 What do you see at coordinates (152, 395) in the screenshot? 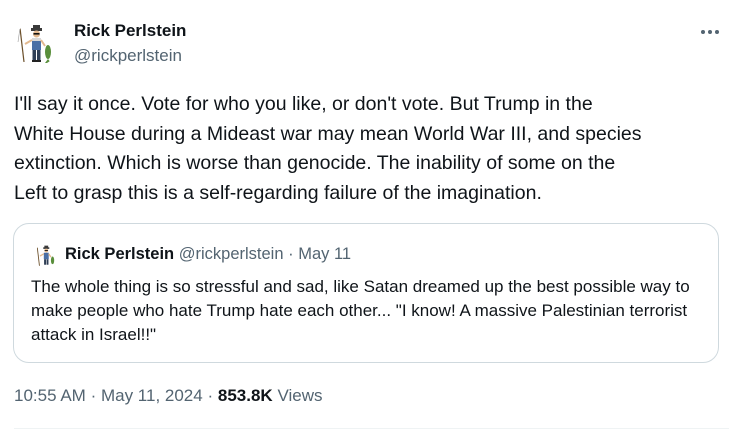
I see `tweet-date: May 11, 2024` at bounding box center [152, 395].